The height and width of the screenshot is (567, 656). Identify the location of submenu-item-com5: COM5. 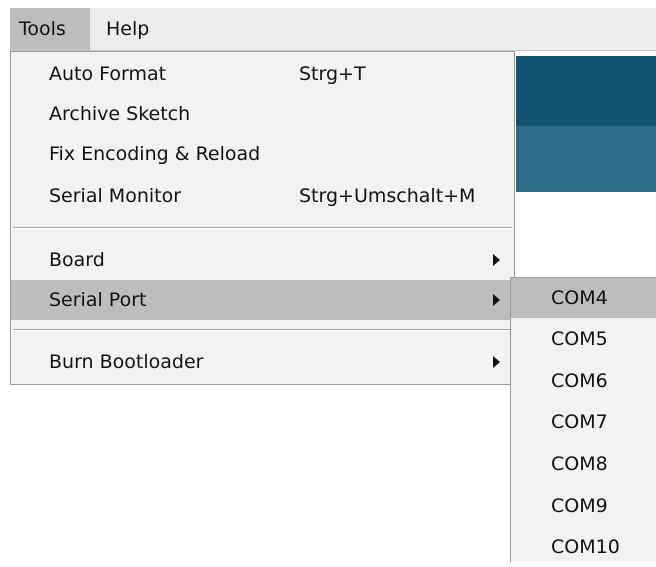
(583, 339).